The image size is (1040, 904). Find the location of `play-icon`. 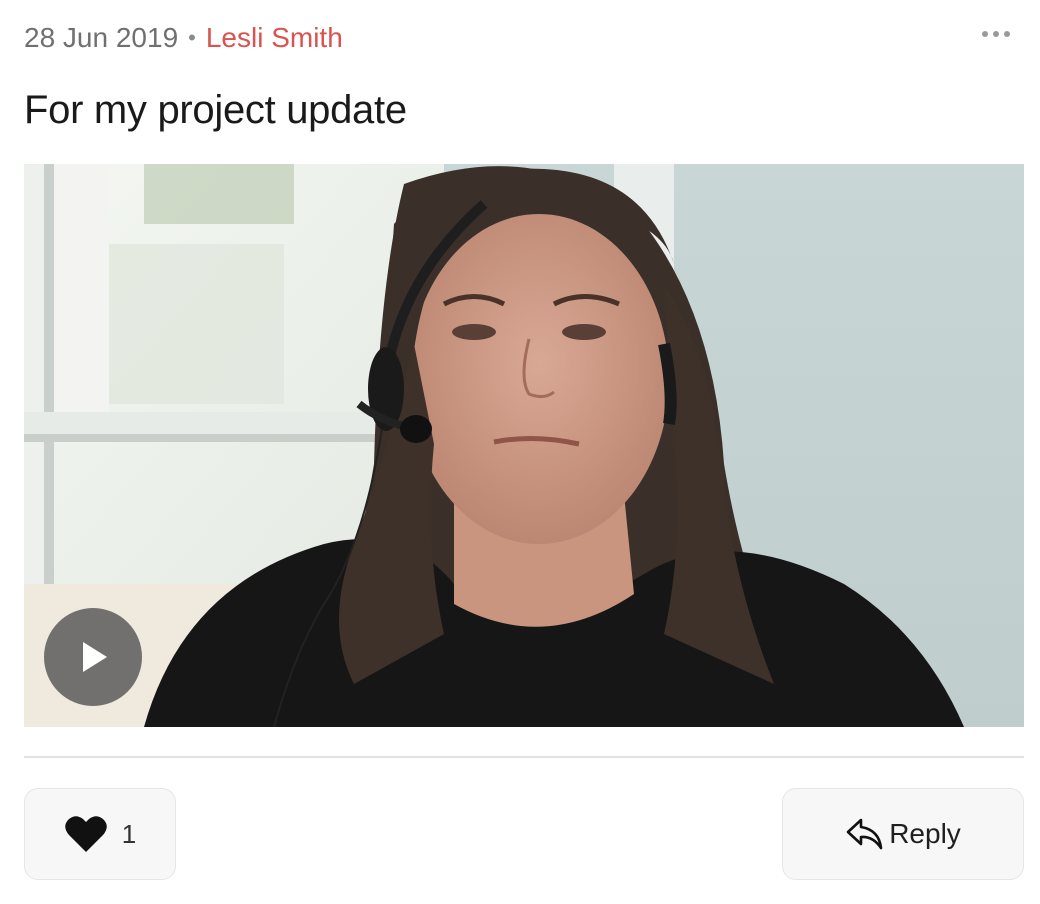

play-icon is located at coordinates (95, 657).